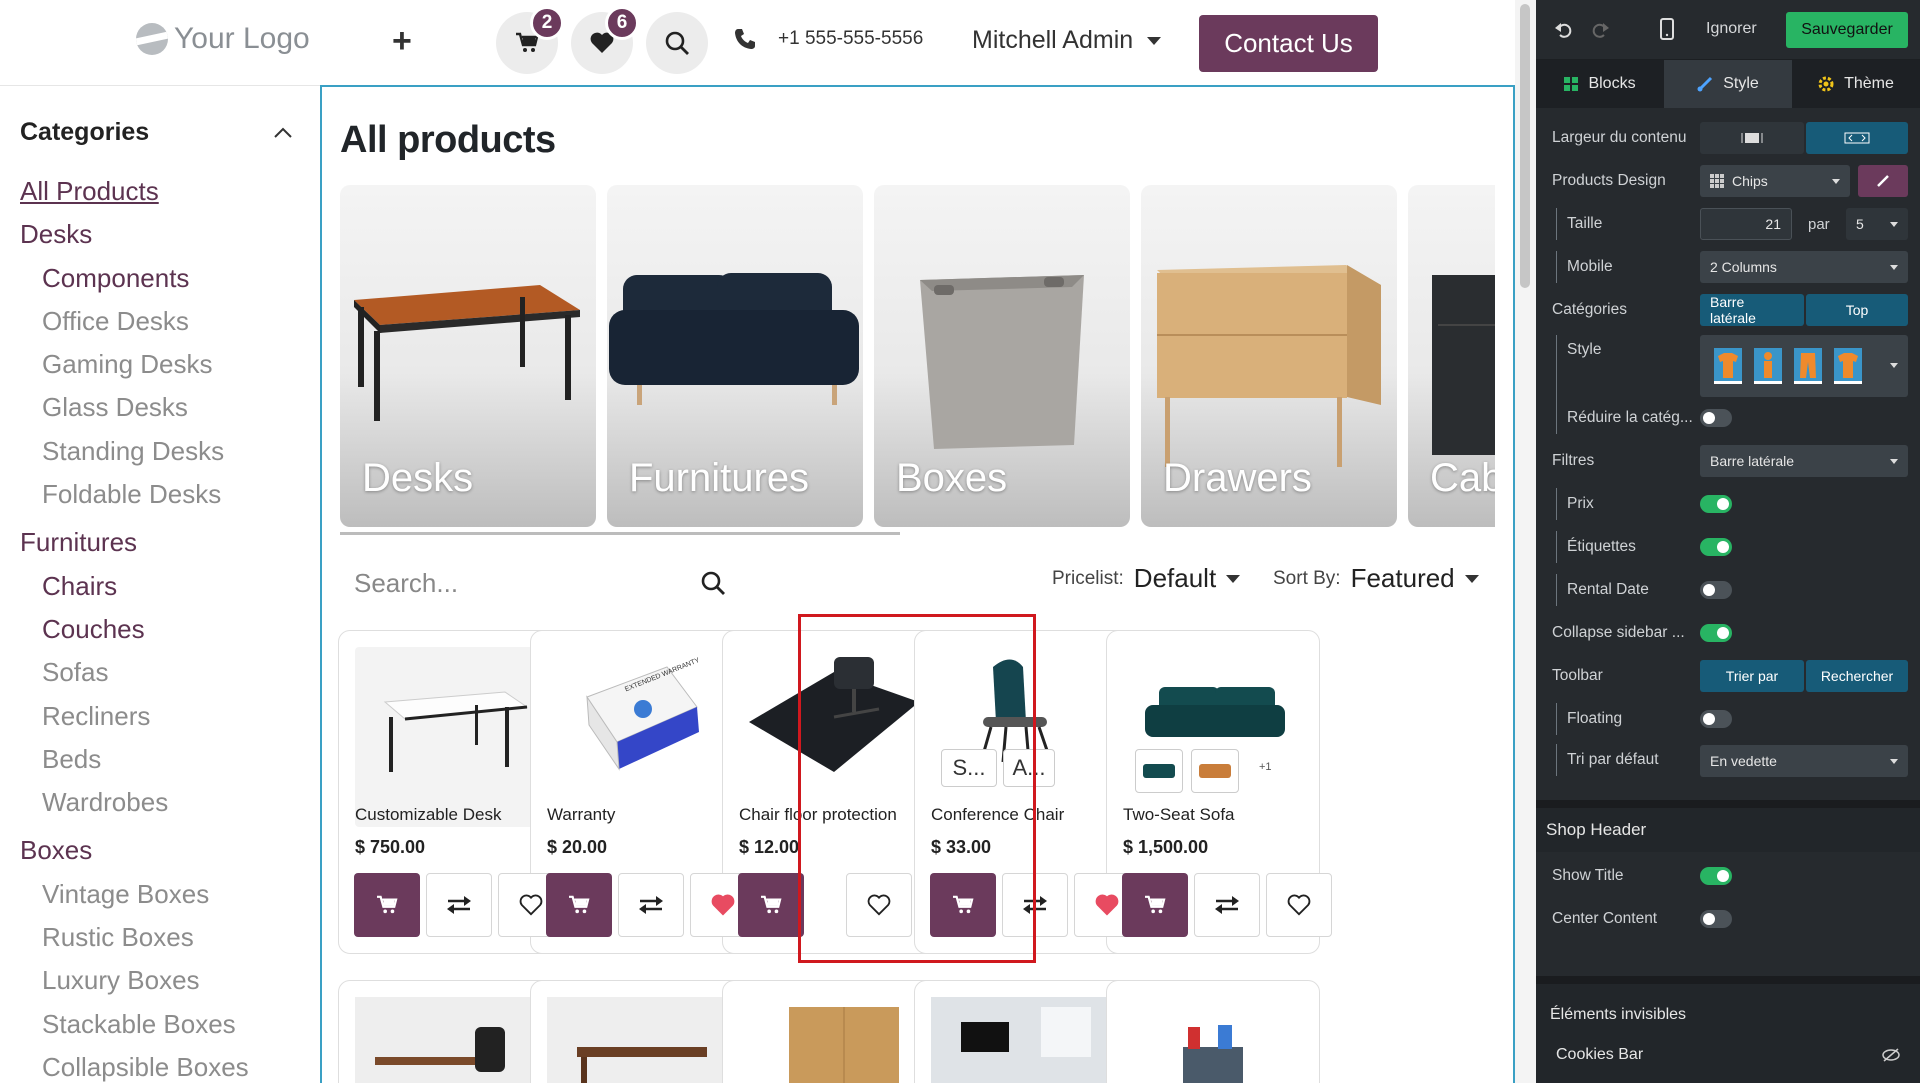 The height and width of the screenshot is (1083, 1920). I want to click on category-item: All Products, so click(165, 191).